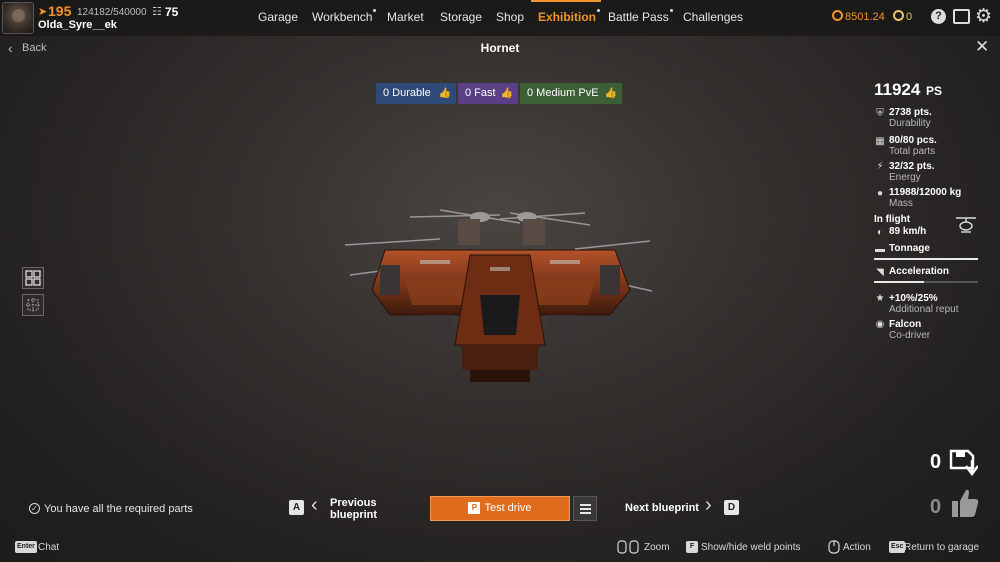 This screenshot has width=1000, height=562. What do you see at coordinates (880, 141) in the screenshot?
I see `parts-icon: ▦` at bounding box center [880, 141].